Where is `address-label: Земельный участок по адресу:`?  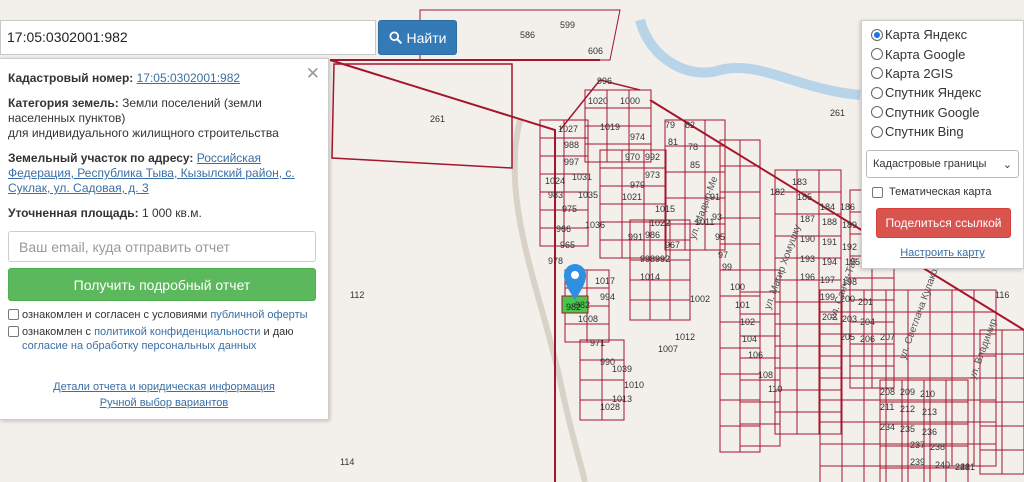
address-label: Земельный участок по адресу: is located at coordinates (101, 158).